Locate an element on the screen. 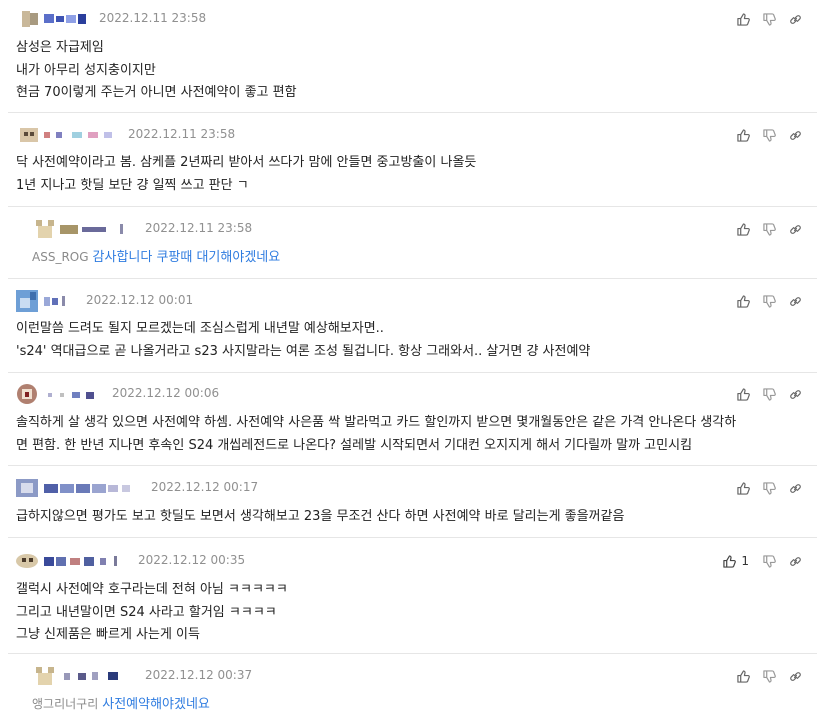 The height and width of the screenshot is (725, 817). like-count: 1 is located at coordinates (745, 561).